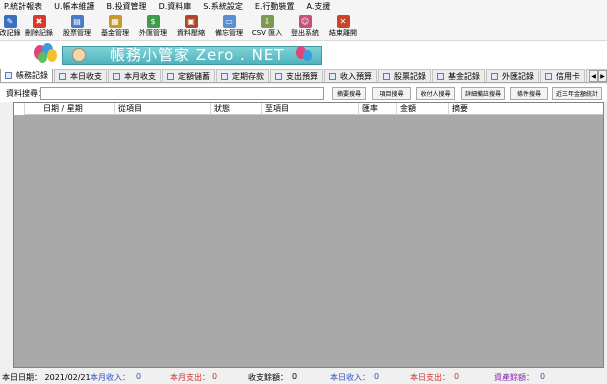 The image size is (607, 384). I want to click on tab-7: 股票記錄, so click(404, 75).